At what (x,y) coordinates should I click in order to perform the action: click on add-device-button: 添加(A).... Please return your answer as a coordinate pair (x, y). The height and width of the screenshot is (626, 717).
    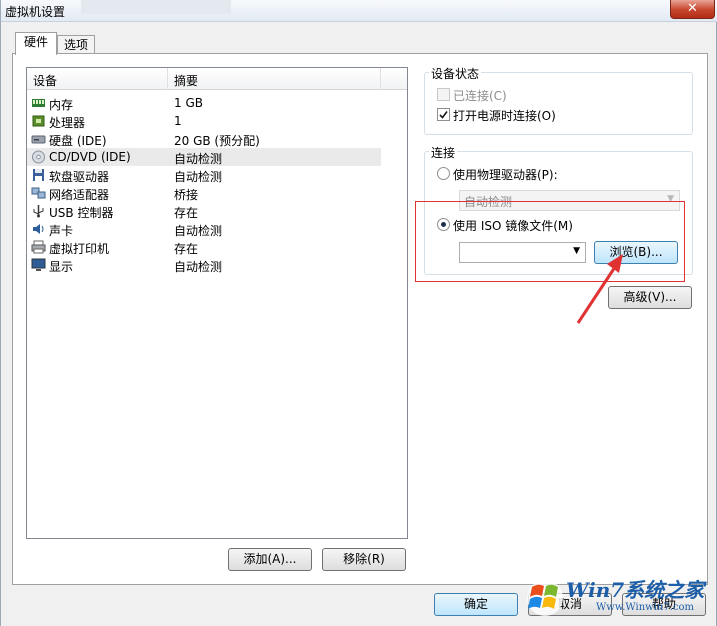
    Looking at the image, I should click on (270, 559).